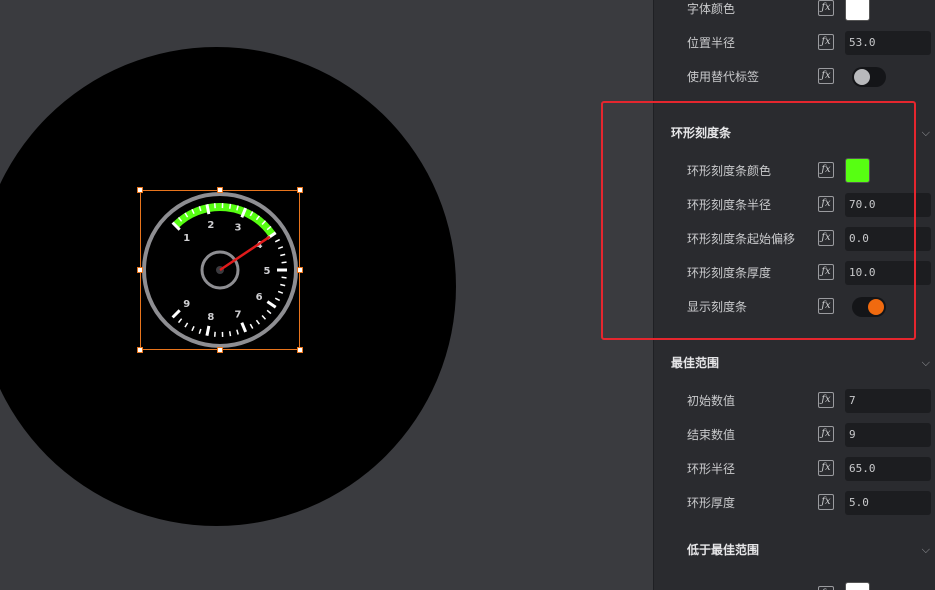  I want to click on property-label: 结束数值, so click(711, 435).